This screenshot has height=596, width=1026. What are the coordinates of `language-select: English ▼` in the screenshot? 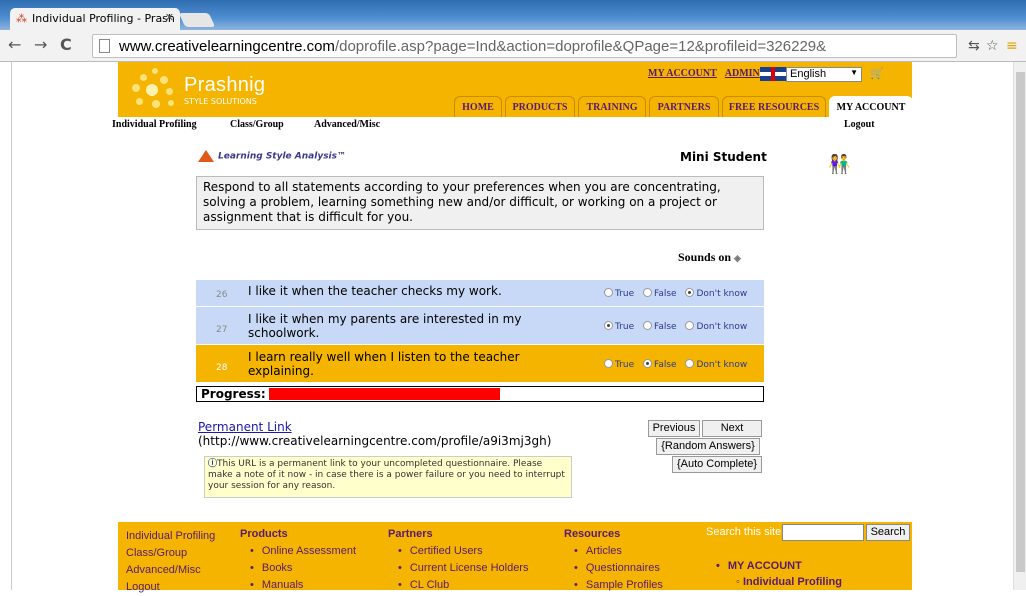 It's located at (824, 74).